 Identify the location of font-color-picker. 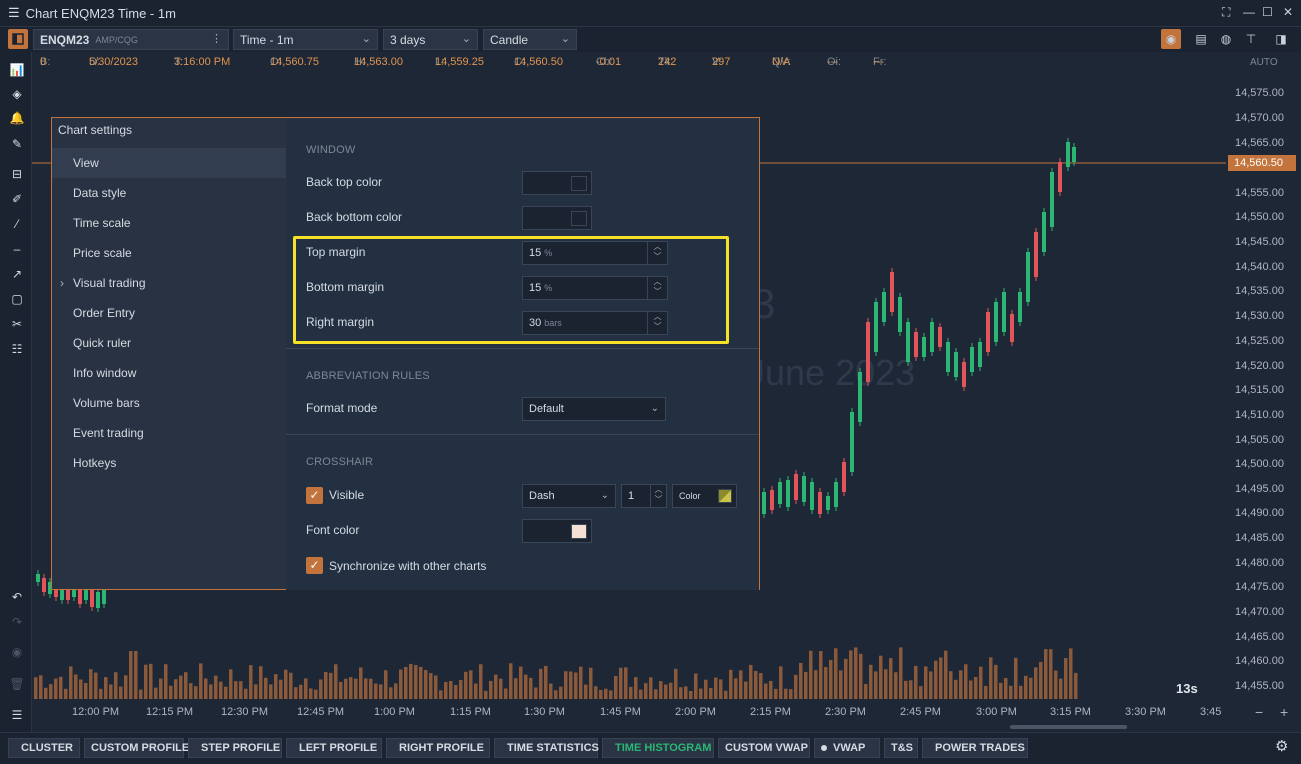
(557, 531).